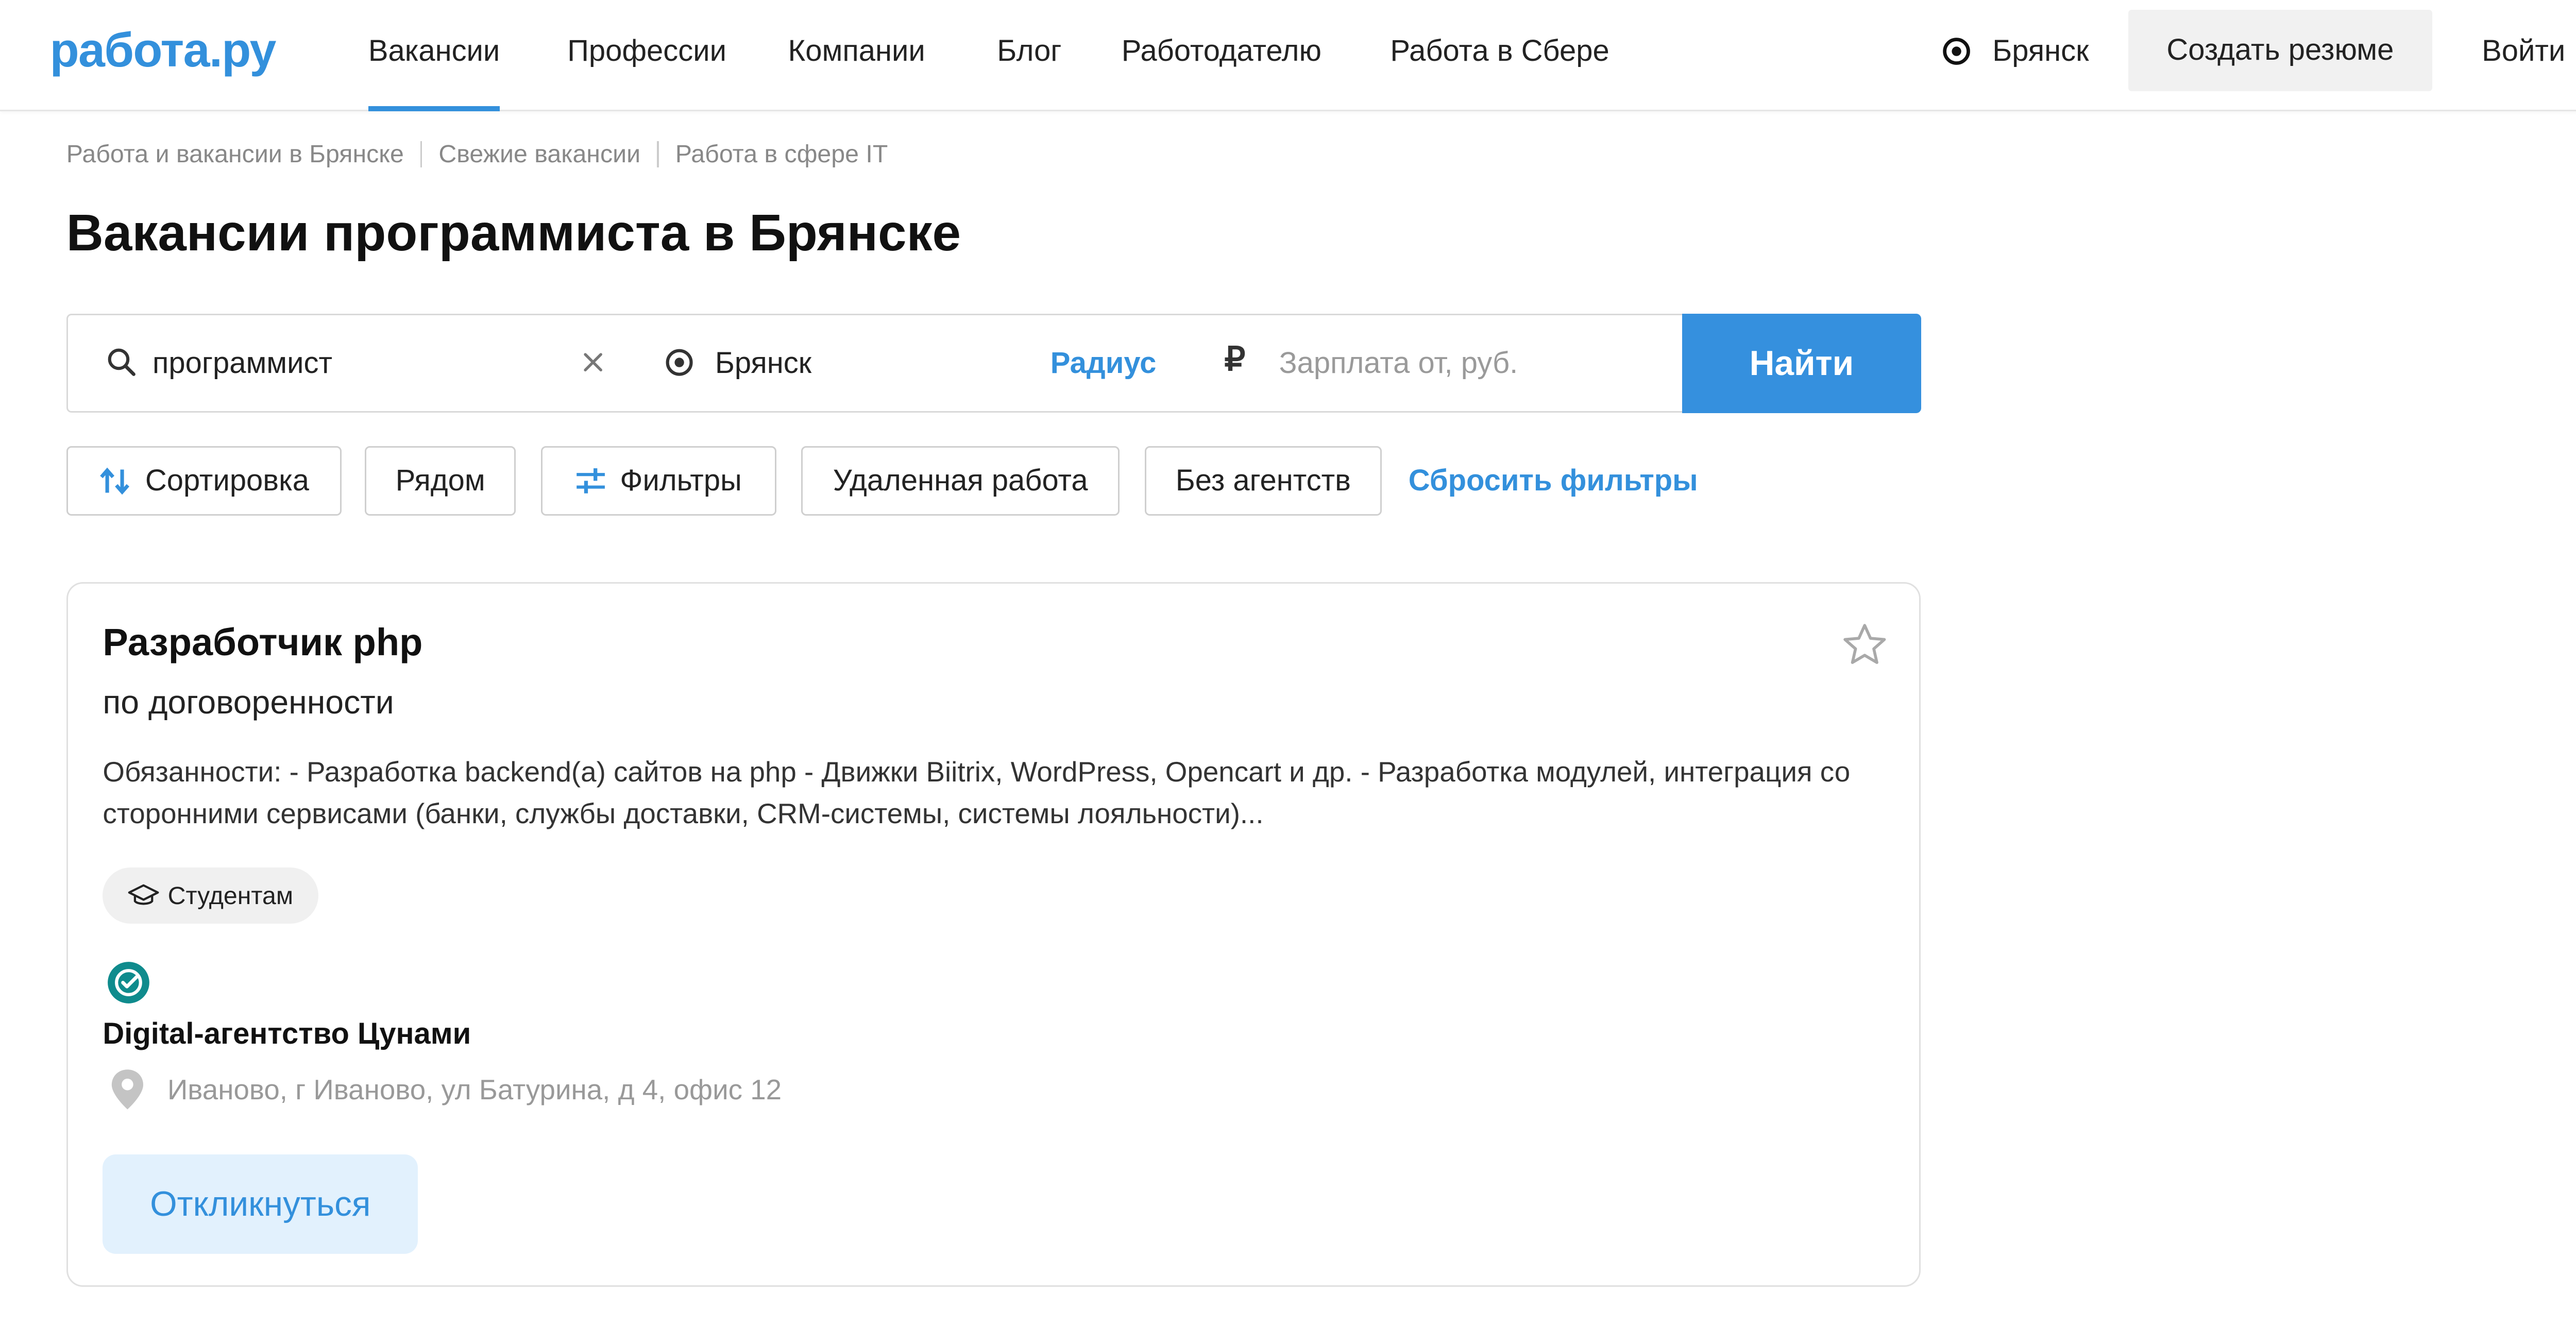 The width and height of the screenshot is (2576, 1327). Describe the element at coordinates (1553, 481) in the screenshot. I see `reset-filters-link: Сбросить фильтры` at that location.